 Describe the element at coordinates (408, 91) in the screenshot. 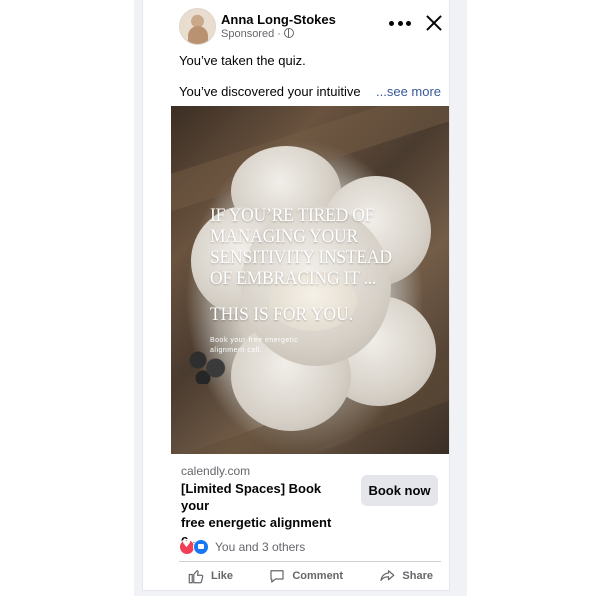

I see `see-more-link: ...see more` at that location.